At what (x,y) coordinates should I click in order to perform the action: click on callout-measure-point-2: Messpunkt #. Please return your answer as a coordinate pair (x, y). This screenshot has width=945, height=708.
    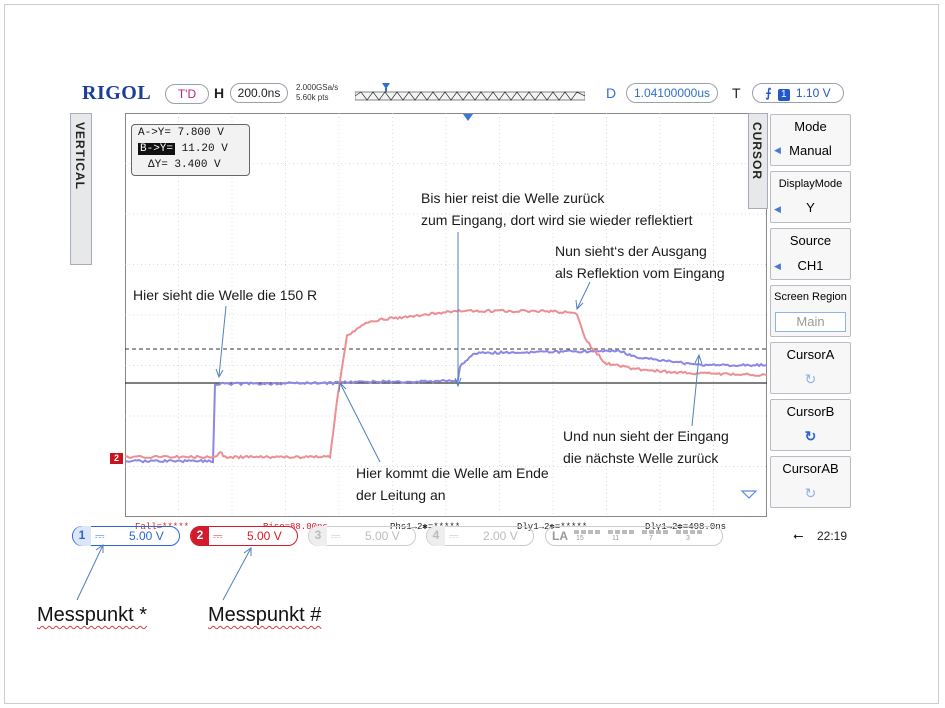
    Looking at the image, I should click on (264, 615).